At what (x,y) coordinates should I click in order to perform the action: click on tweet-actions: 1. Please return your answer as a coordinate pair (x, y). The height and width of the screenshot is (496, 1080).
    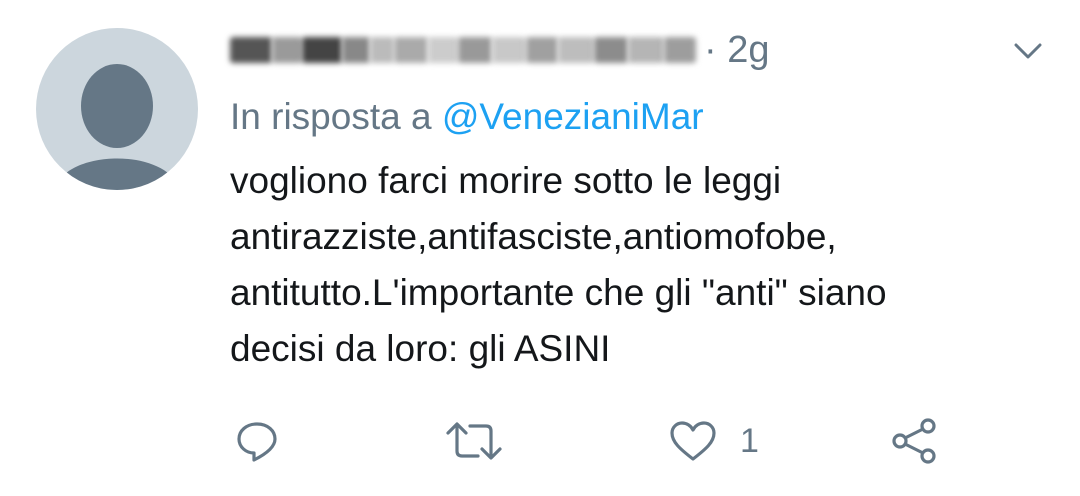
    Looking at the image, I should click on (590, 441).